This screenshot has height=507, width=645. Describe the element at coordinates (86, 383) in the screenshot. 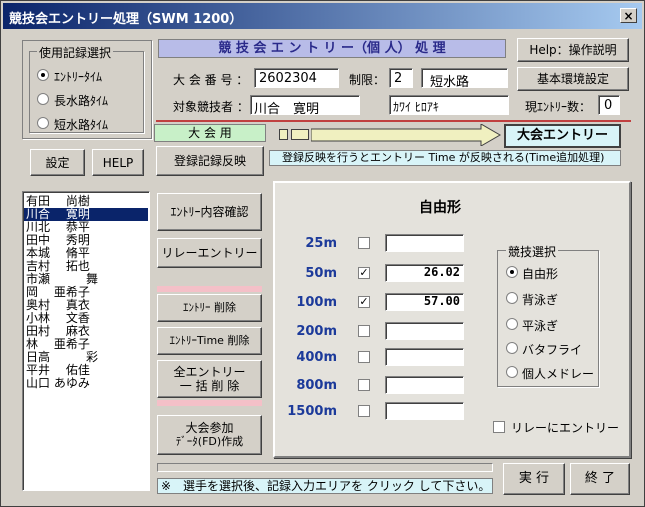

I see `swimmer-list-item: 山口 あゆみ` at that location.